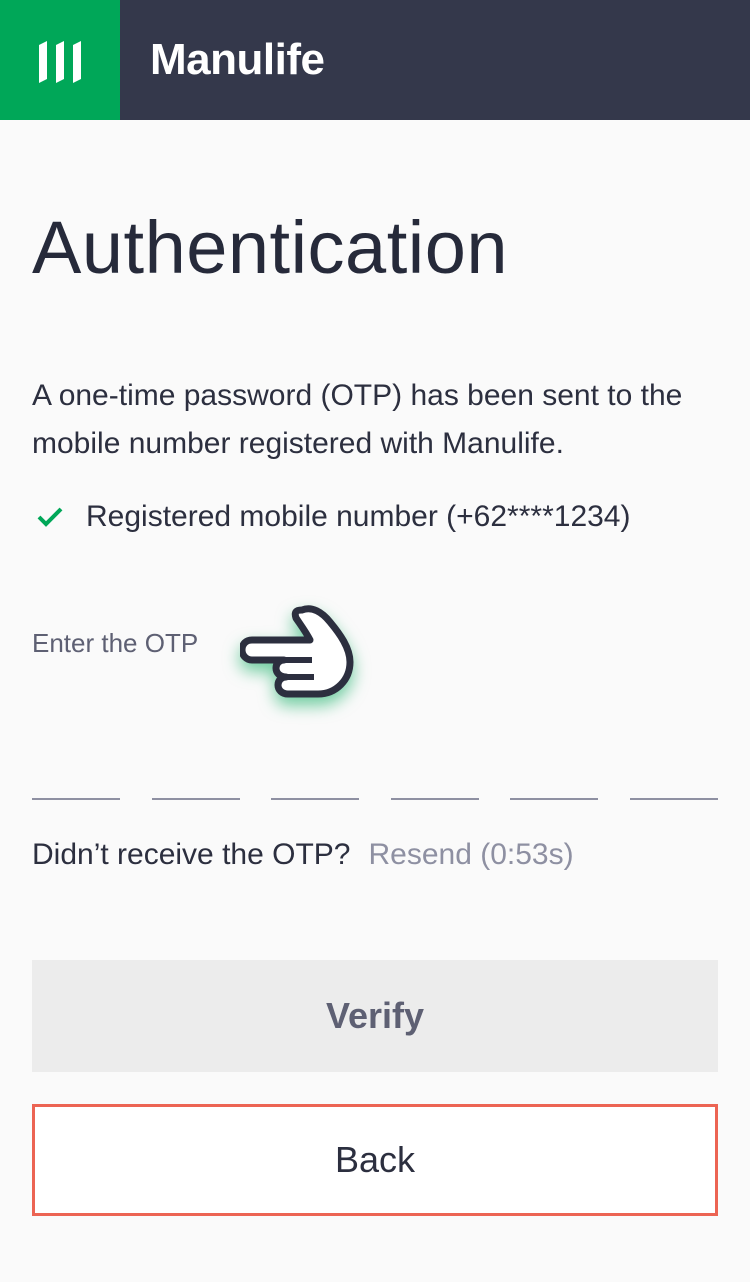 This screenshot has height=1282, width=750. I want to click on registered-mobile-text: Registered mobile number (+62****1234), so click(358, 516).